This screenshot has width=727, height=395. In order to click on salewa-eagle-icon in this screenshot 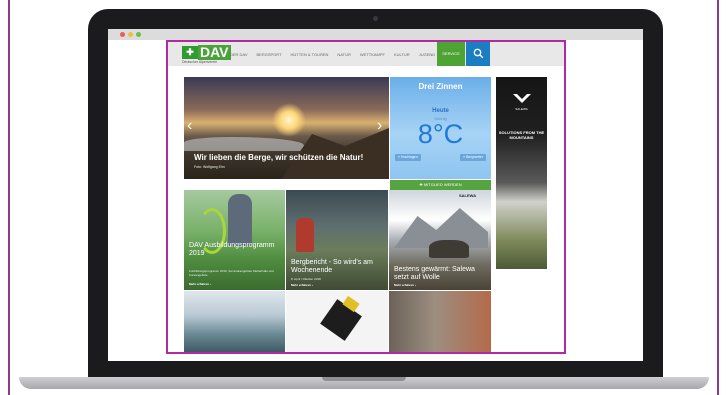, I will do `click(521, 100)`.